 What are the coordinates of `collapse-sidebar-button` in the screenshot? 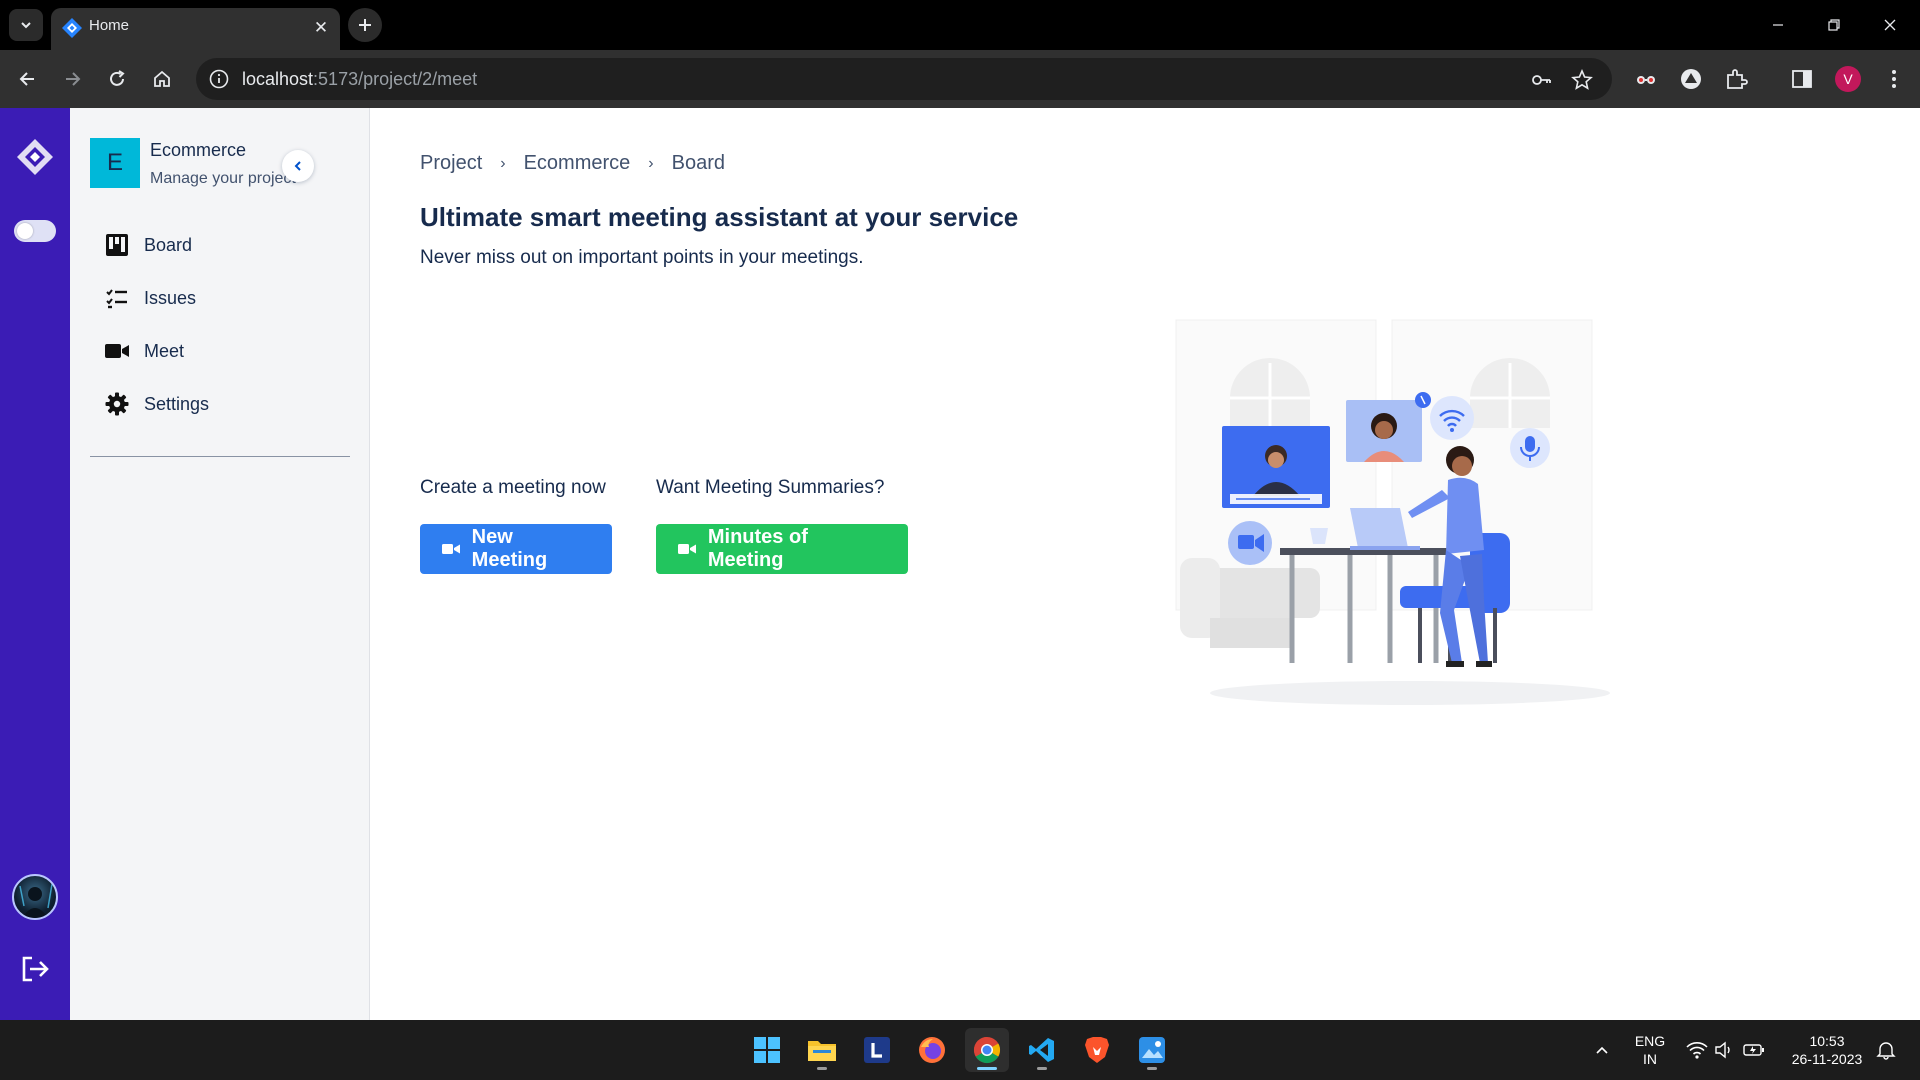 It's located at (298, 166).